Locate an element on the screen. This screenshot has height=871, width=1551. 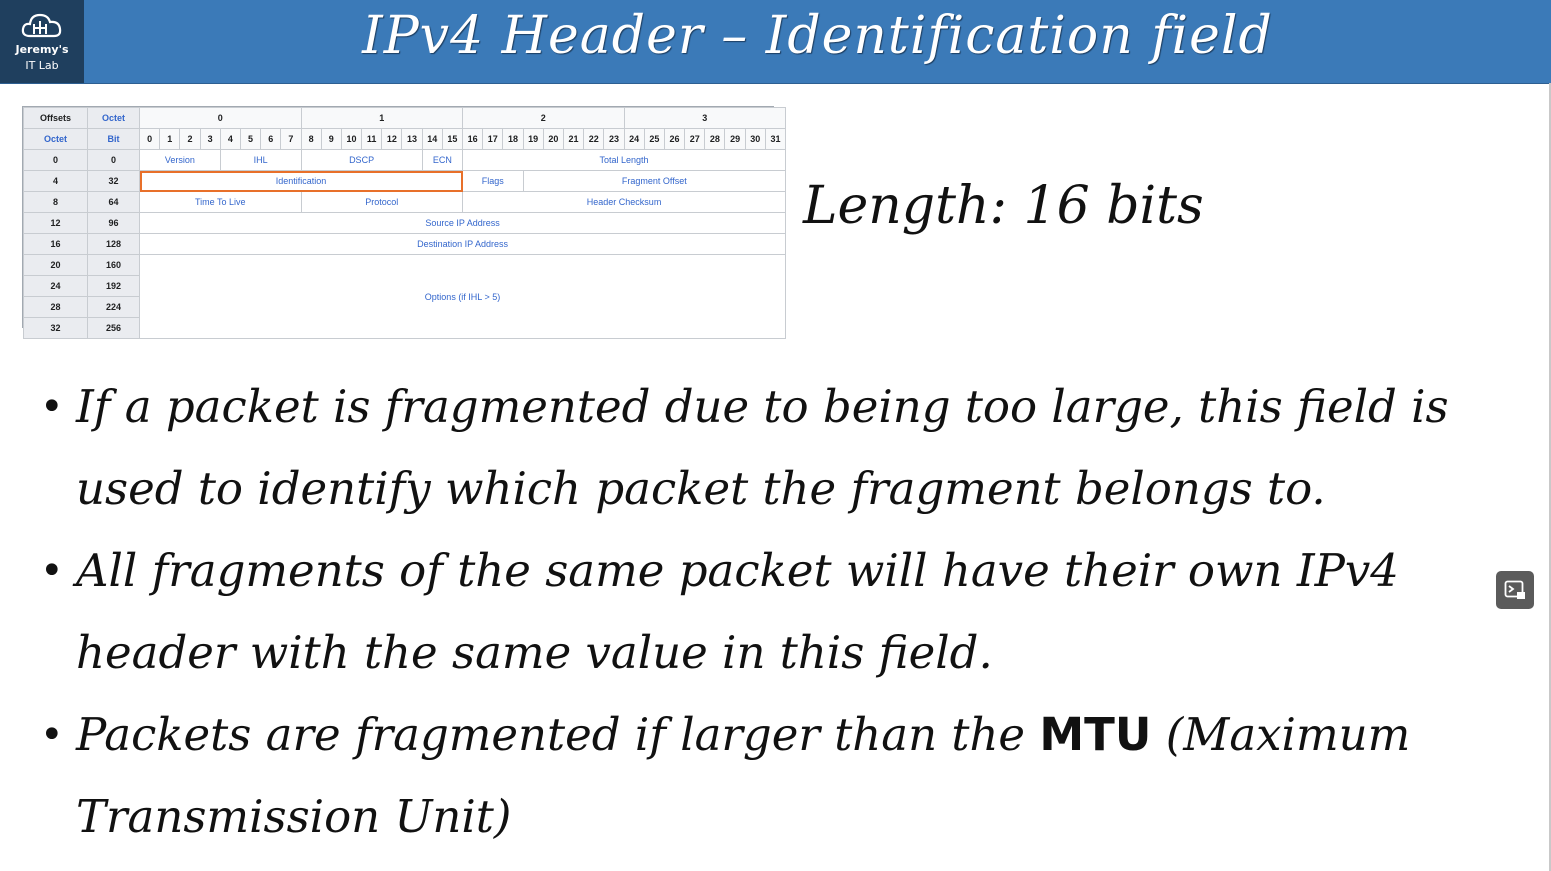
logo-line1: Jeremy's is located at coordinates (42, 49).